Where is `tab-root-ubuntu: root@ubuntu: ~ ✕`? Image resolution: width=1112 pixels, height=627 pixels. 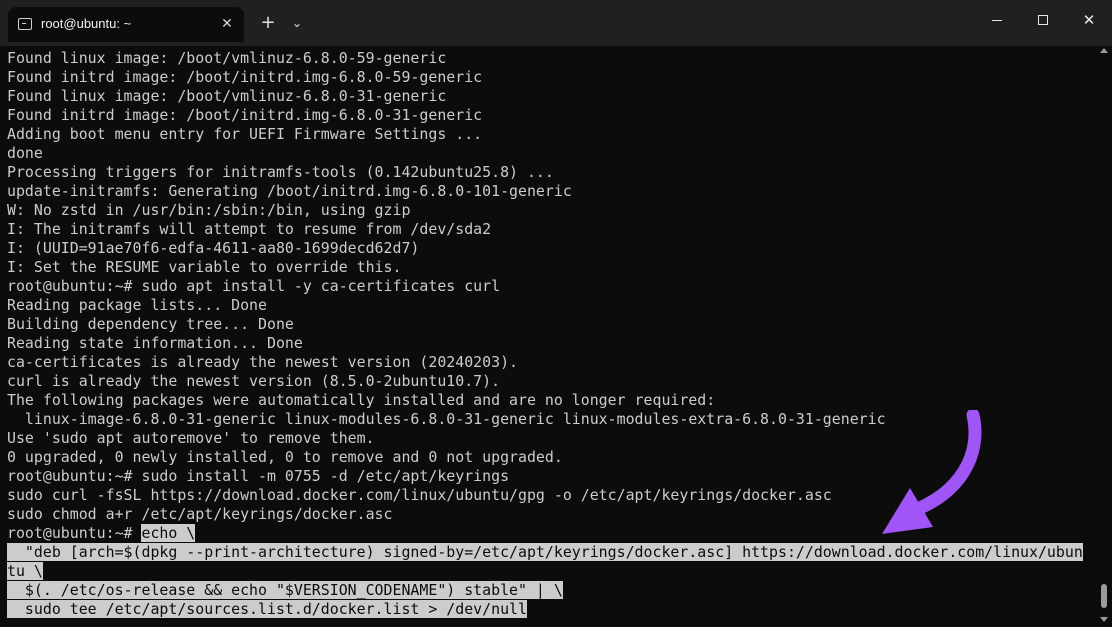
tab-root-ubuntu: root@ubuntu: ~ ✕ is located at coordinates (126, 24).